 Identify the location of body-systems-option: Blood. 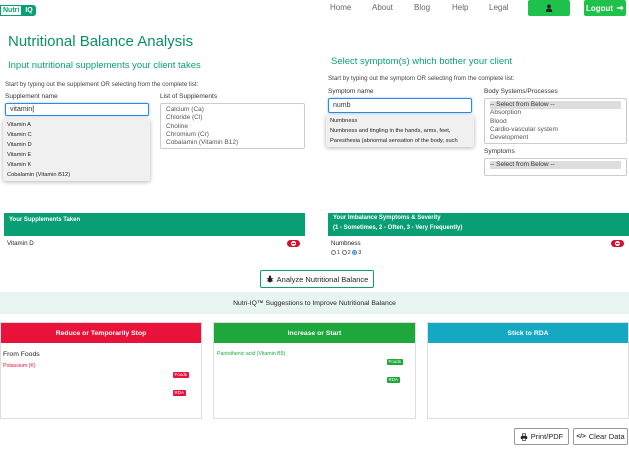
(555, 122).